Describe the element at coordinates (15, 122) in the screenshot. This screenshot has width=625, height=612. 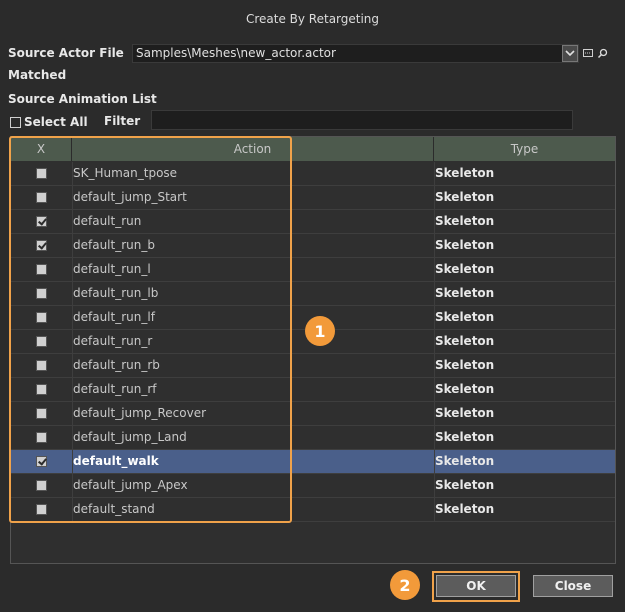
I see `select-all-box` at that location.